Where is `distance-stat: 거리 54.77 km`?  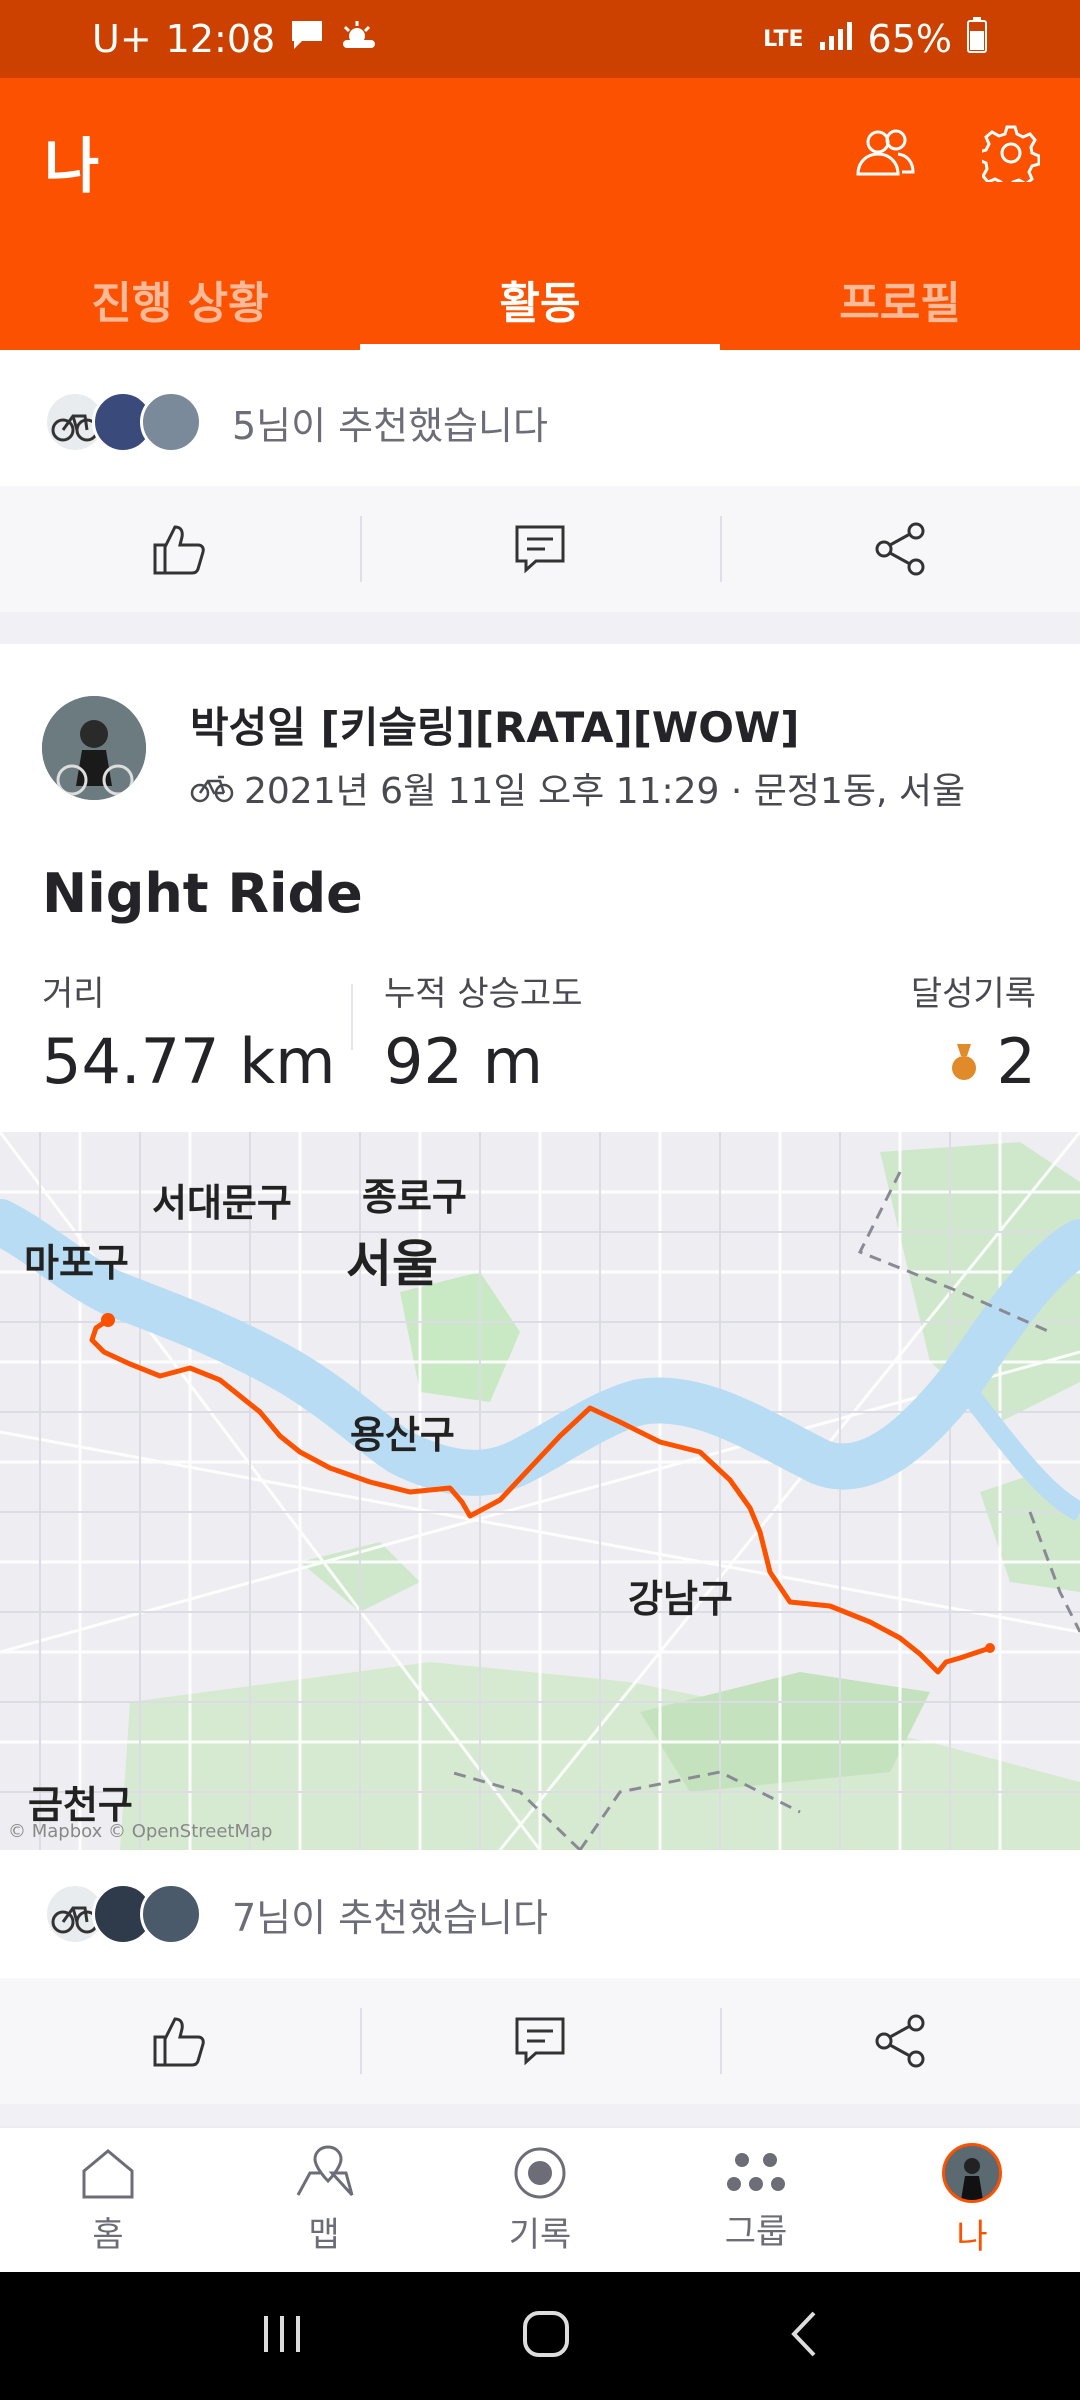
distance-stat: 거리 54.77 km is located at coordinates (189, 1032).